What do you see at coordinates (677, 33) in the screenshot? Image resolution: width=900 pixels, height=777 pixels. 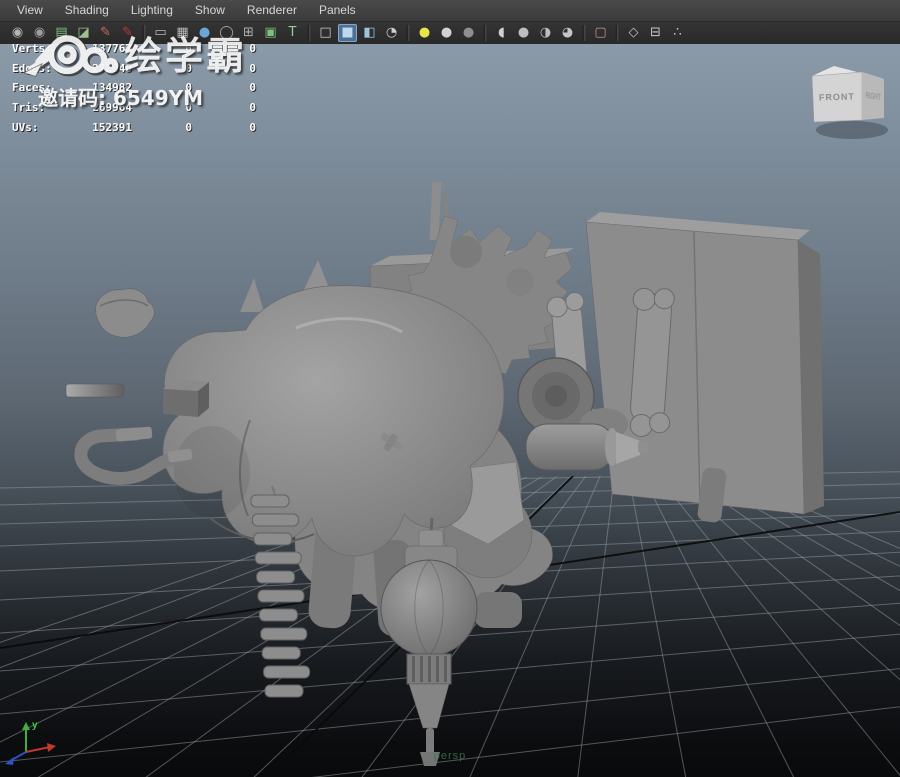 I see `share-icon: ∴` at bounding box center [677, 33].